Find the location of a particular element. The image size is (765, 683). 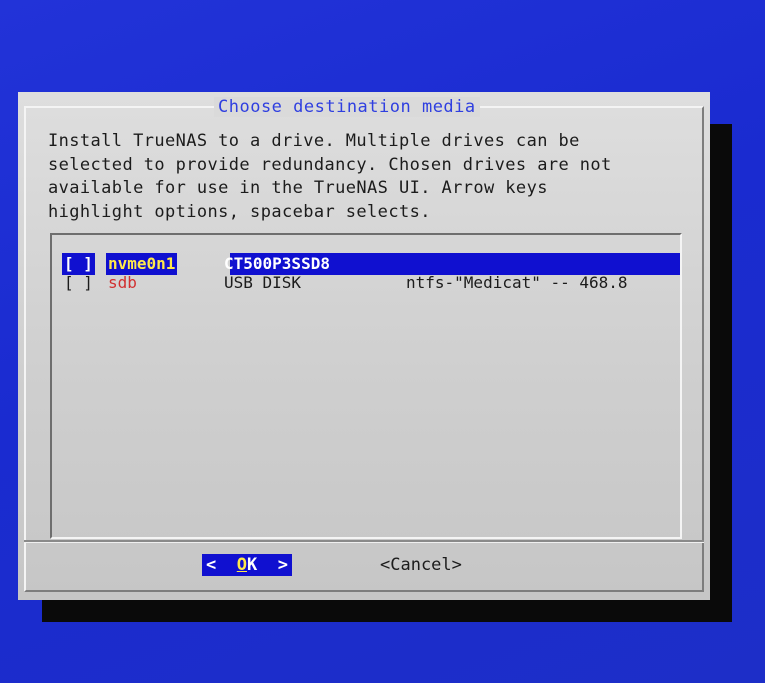

description-line: highlight options, spacebar selects. is located at coordinates (239, 211).